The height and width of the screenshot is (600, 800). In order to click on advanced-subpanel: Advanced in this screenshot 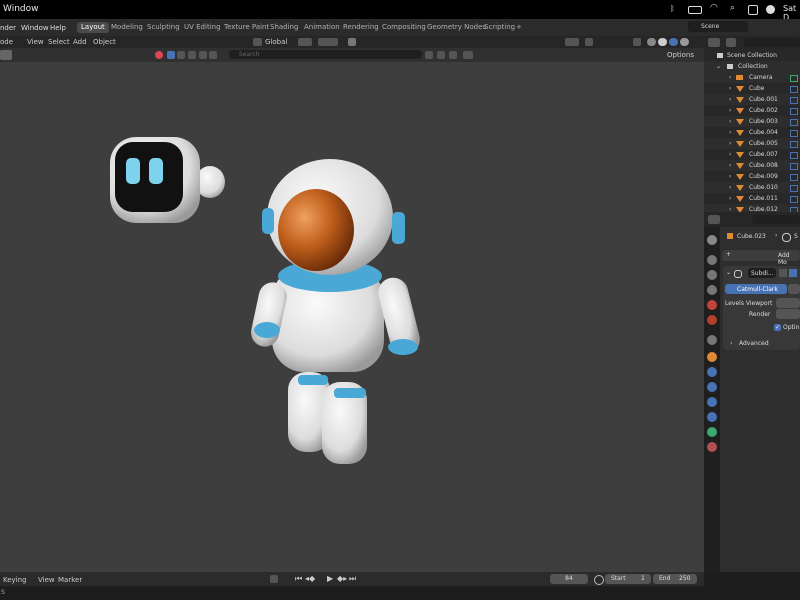, I will do `click(754, 343)`.